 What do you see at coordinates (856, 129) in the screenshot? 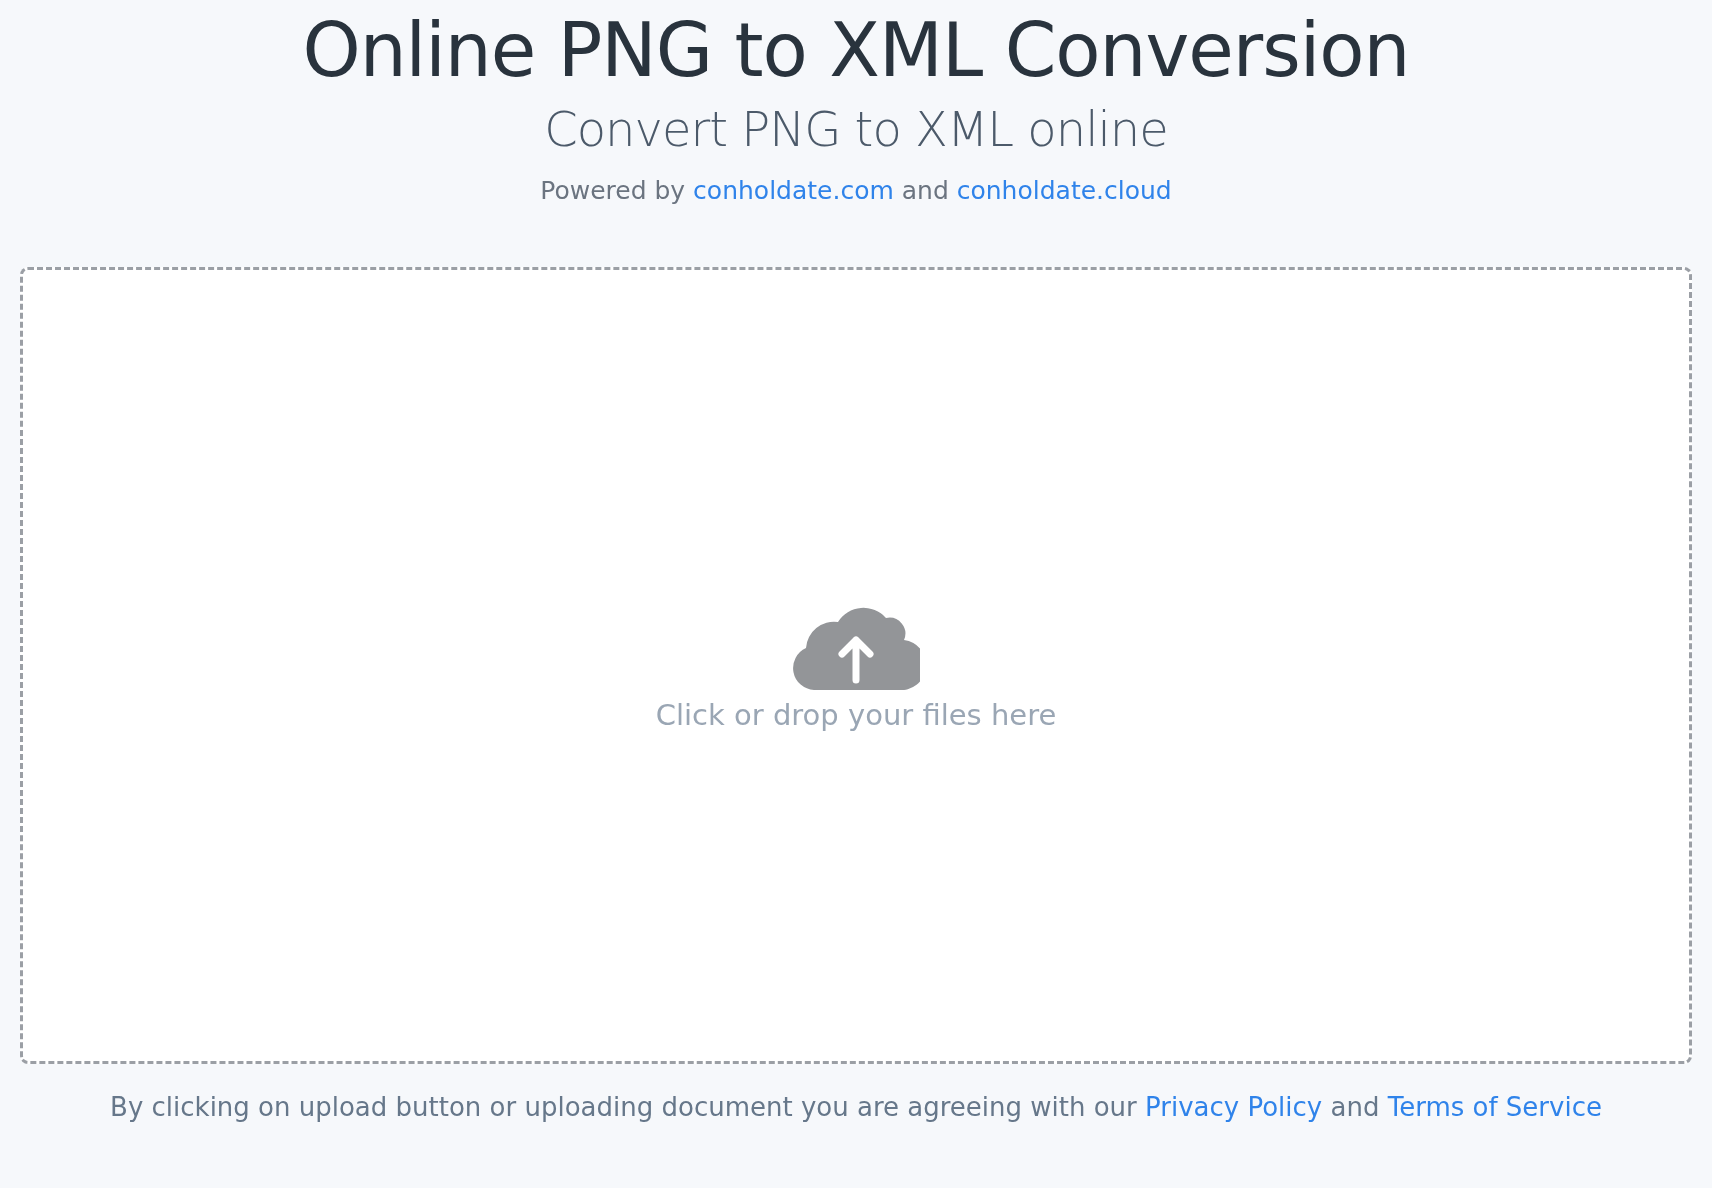
I see `page-subtitle: Convert PNG to XML online` at bounding box center [856, 129].